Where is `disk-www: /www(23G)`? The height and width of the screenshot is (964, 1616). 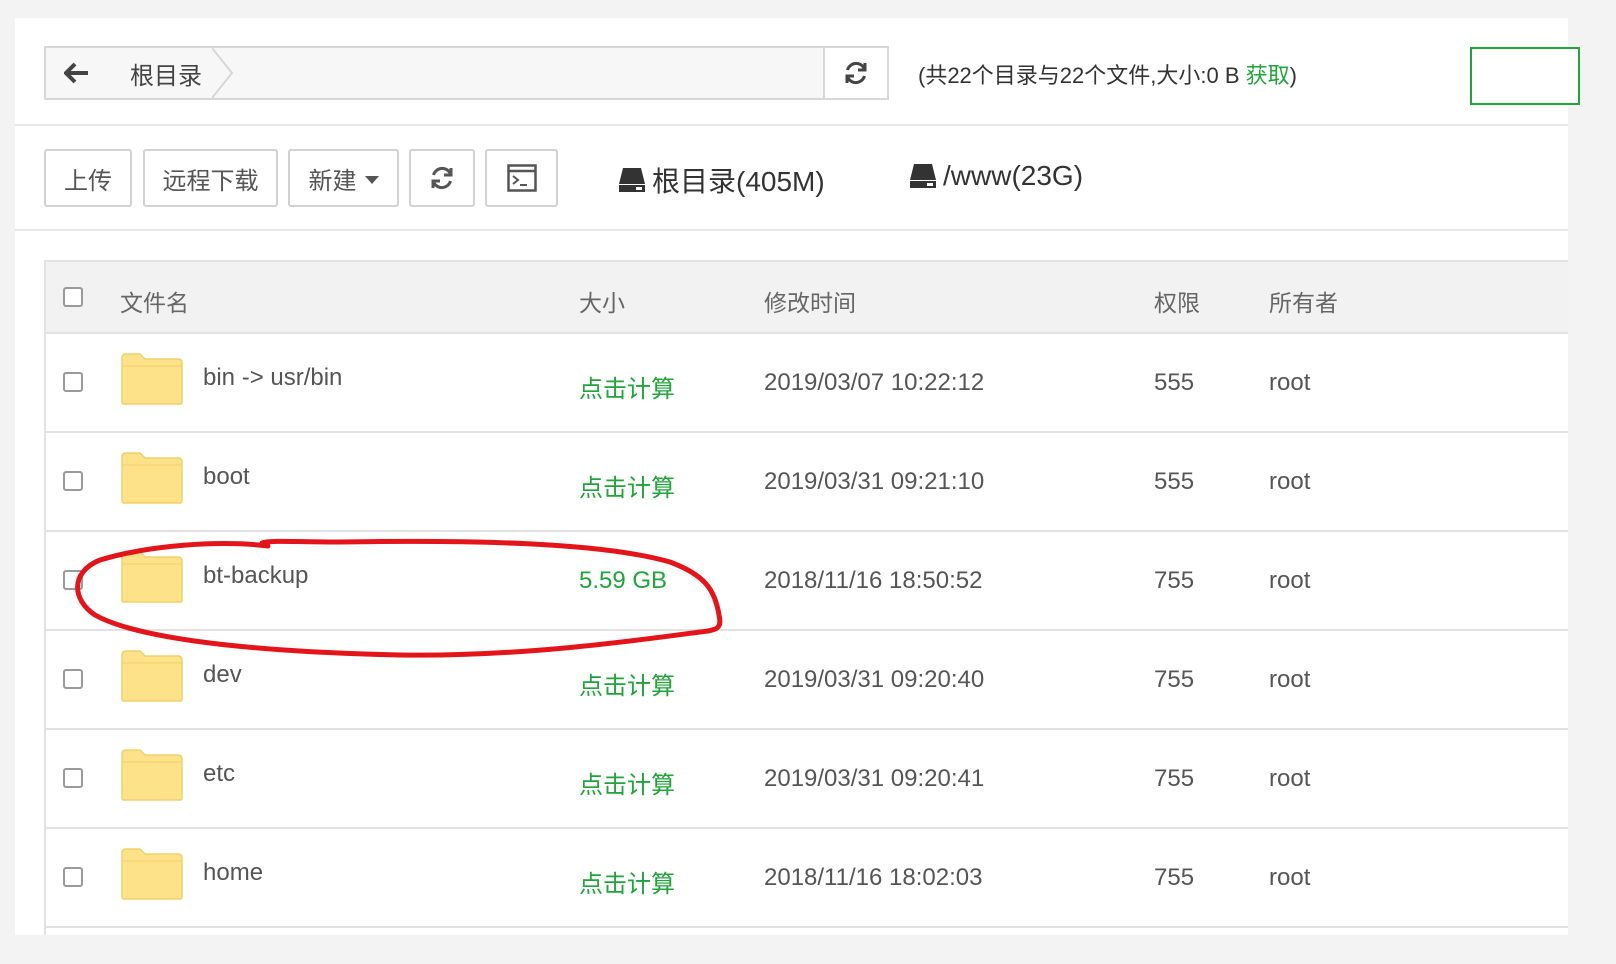
disk-www: /www(23G) is located at coordinates (996, 176).